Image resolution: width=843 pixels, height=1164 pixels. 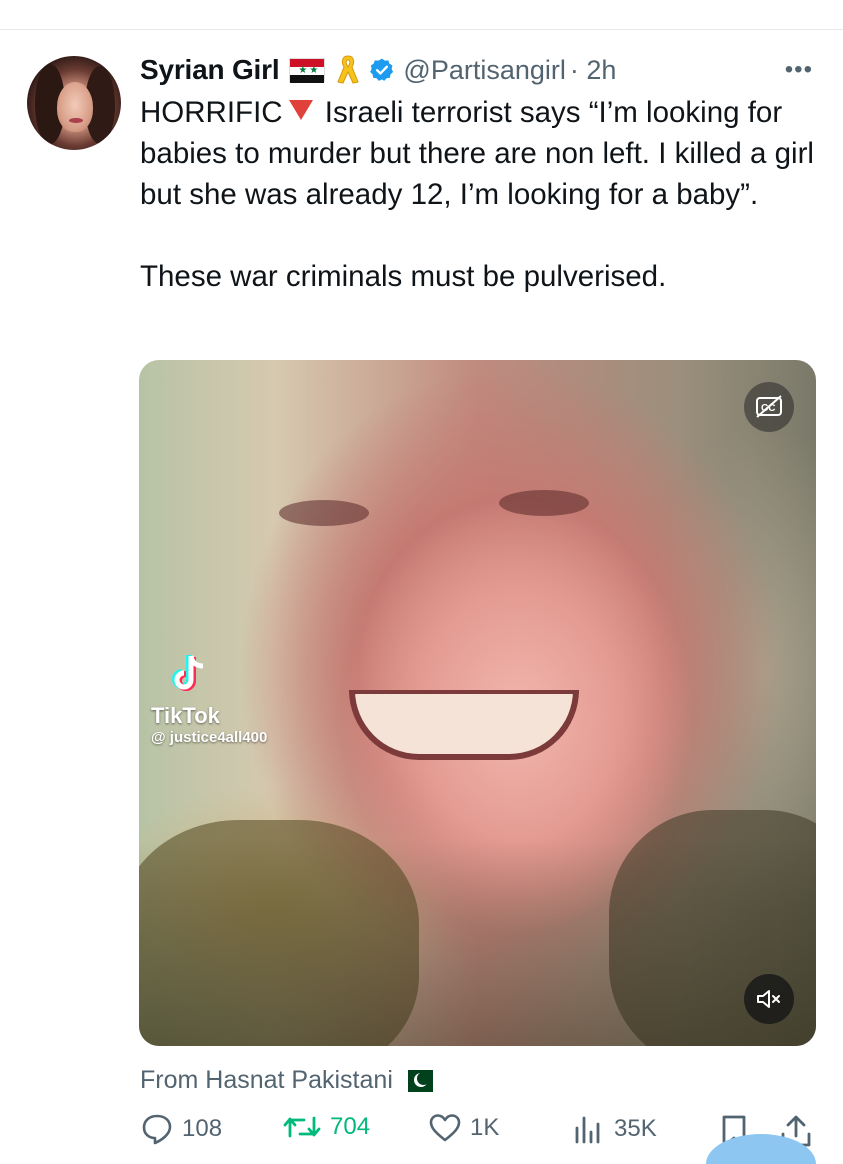 I want to click on reply-icon, so click(x=157, y=1129).